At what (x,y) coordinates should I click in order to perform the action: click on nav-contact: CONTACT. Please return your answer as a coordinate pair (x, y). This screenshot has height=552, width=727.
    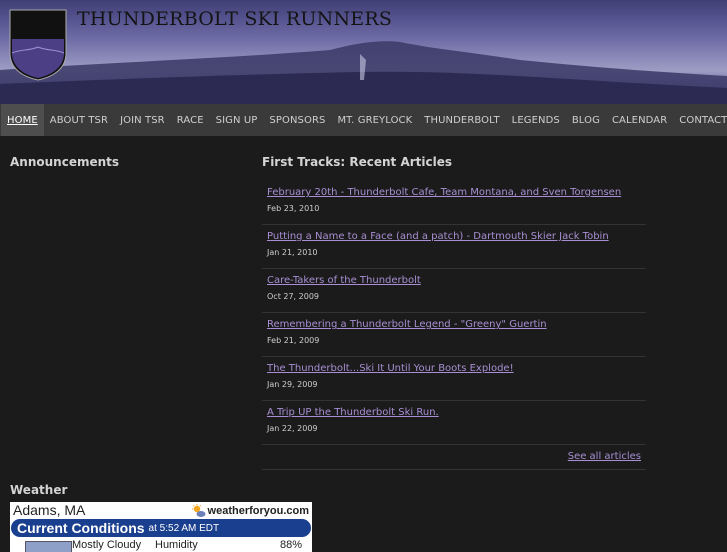
    Looking at the image, I should click on (700, 120).